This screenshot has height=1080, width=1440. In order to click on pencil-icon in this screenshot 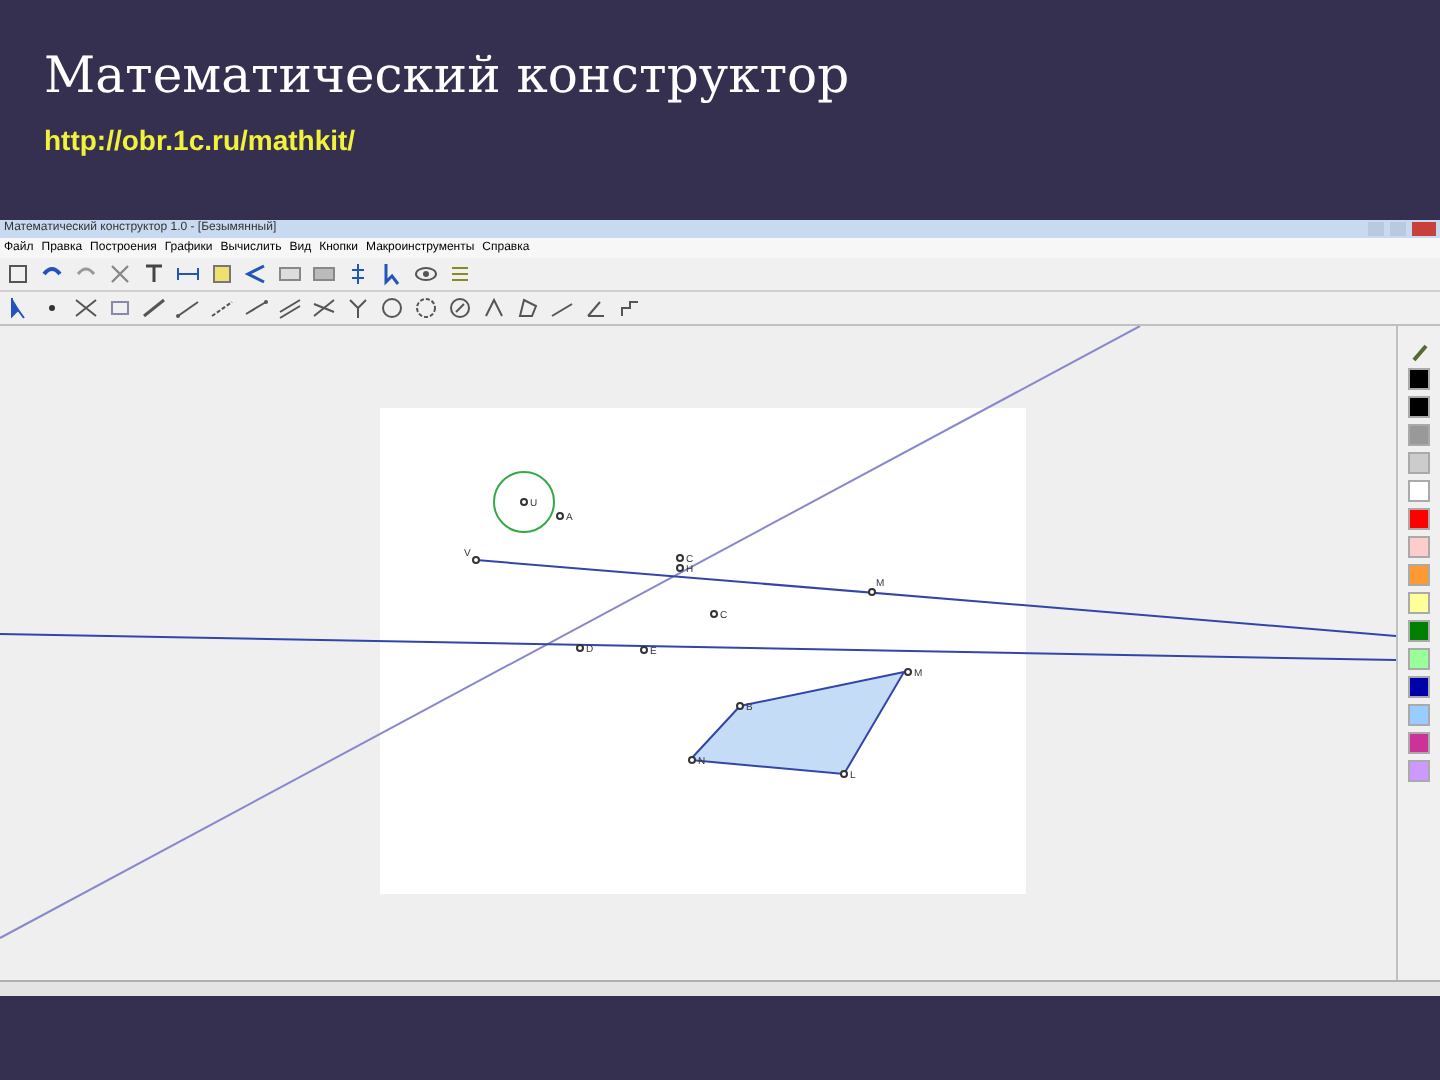, I will do `click(1419, 352)`.